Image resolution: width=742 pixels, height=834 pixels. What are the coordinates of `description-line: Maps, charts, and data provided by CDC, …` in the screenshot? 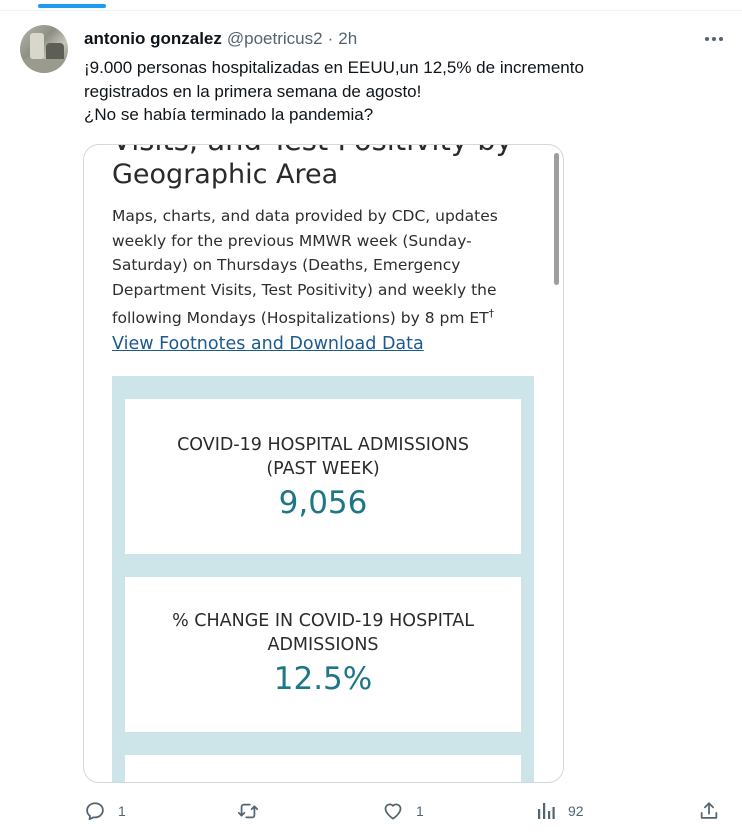 It's located at (305, 216).